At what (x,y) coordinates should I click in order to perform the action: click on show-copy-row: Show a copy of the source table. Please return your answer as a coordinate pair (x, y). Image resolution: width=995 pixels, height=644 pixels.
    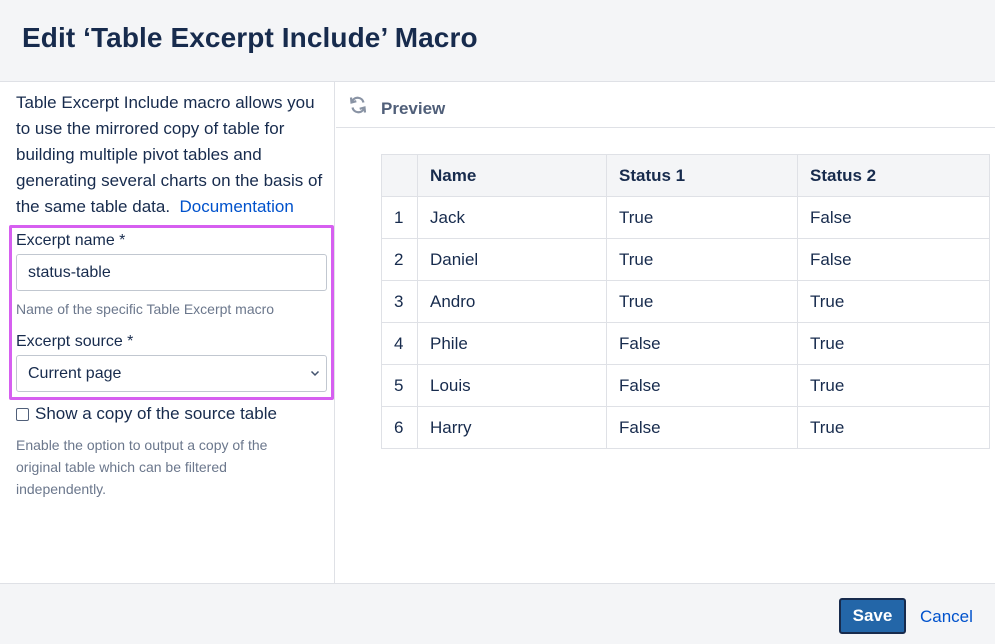
    Looking at the image, I should click on (146, 414).